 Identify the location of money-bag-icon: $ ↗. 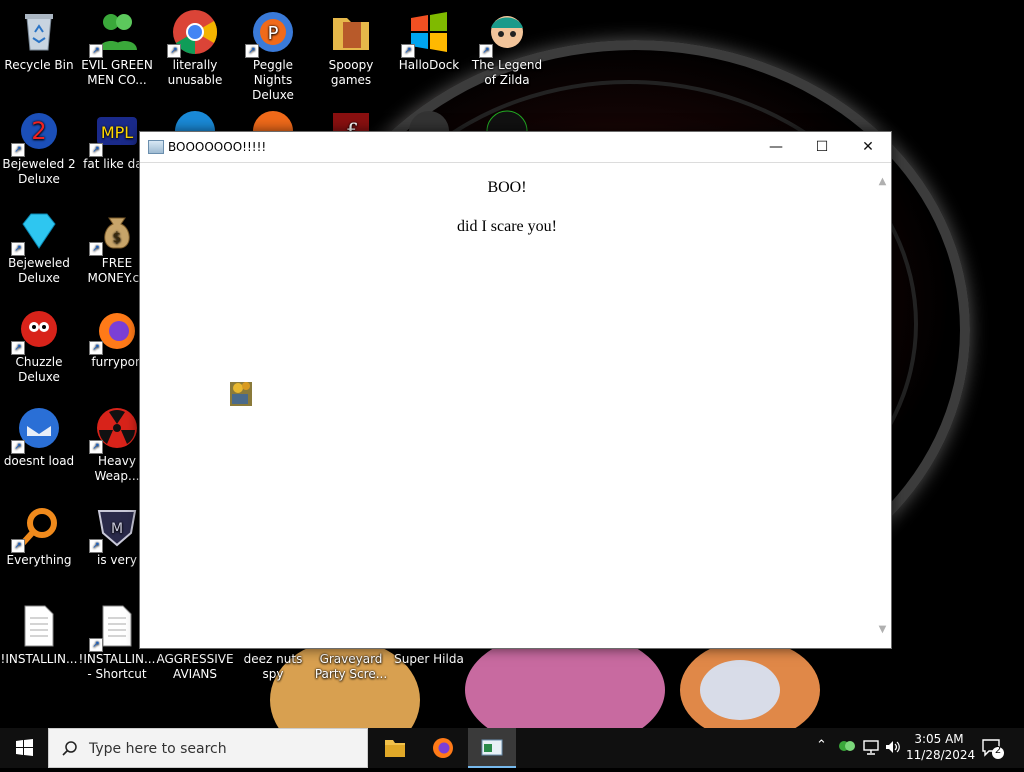
(115, 231).